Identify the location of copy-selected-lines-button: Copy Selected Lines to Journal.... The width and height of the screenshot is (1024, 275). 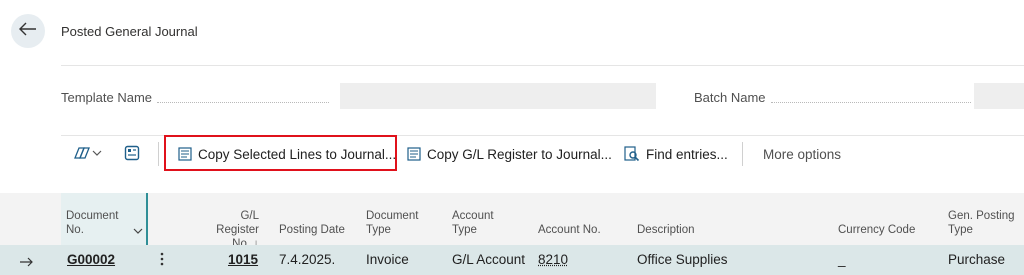
(287, 154).